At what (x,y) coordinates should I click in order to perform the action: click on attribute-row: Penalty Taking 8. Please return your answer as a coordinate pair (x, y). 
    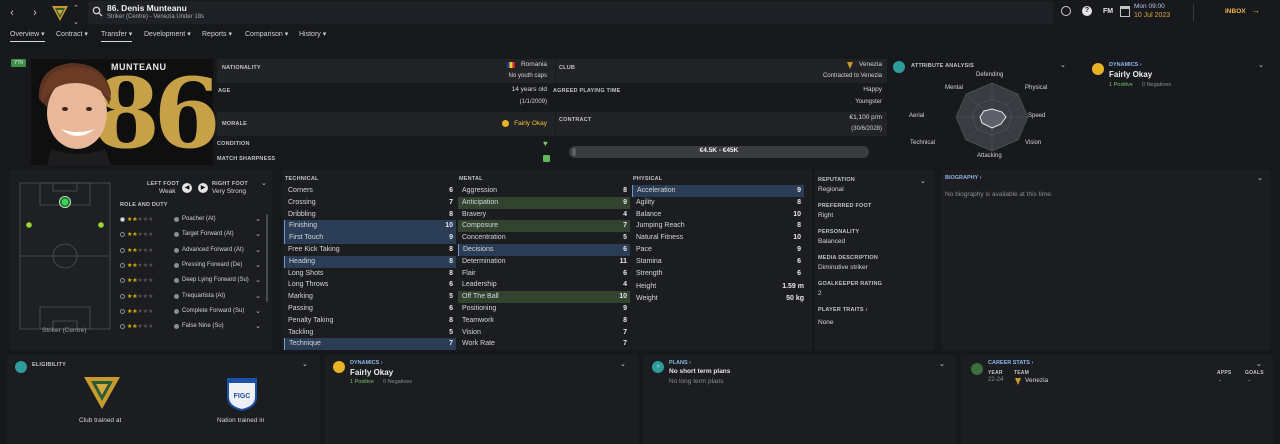
    Looking at the image, I should click on (370, 321).